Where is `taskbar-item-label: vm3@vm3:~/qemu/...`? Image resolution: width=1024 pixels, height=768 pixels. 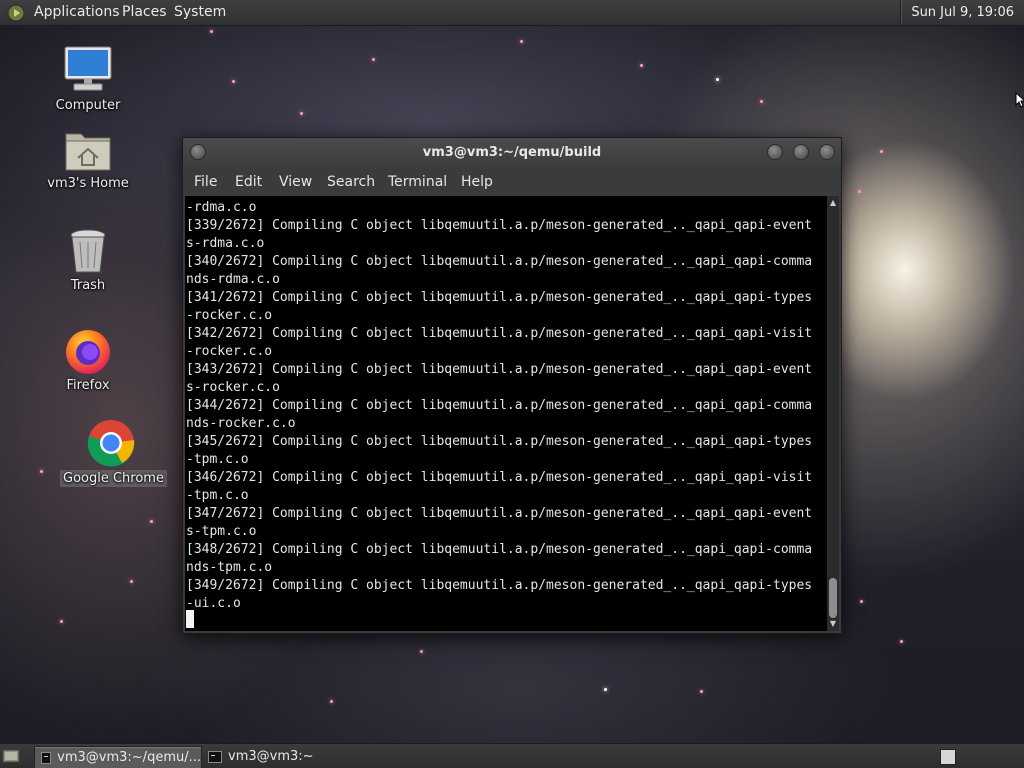
taskbar-item-label: vm3@vm3:~/qemu/... is located at coordinates (129, 757).